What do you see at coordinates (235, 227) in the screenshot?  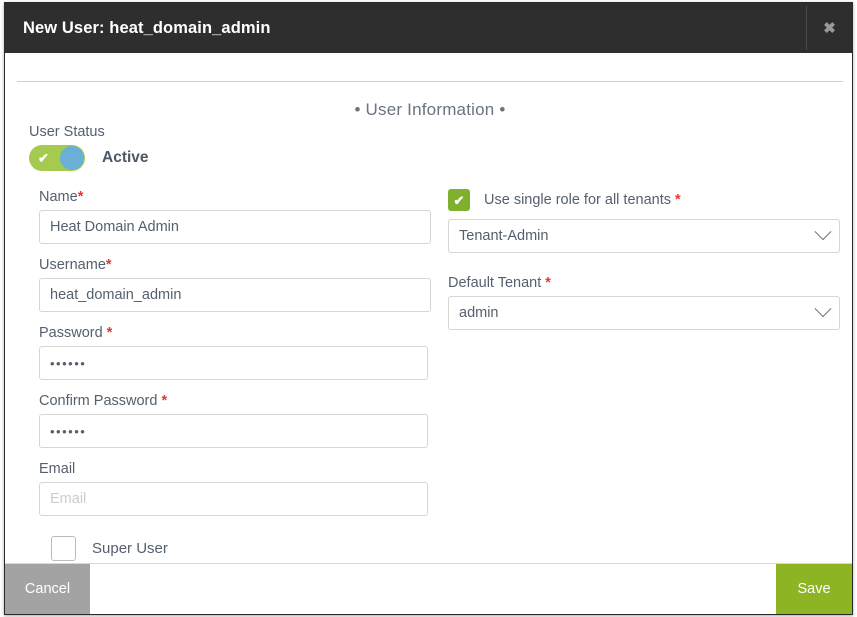 I see `name-input` at bounding box center [235, 227].